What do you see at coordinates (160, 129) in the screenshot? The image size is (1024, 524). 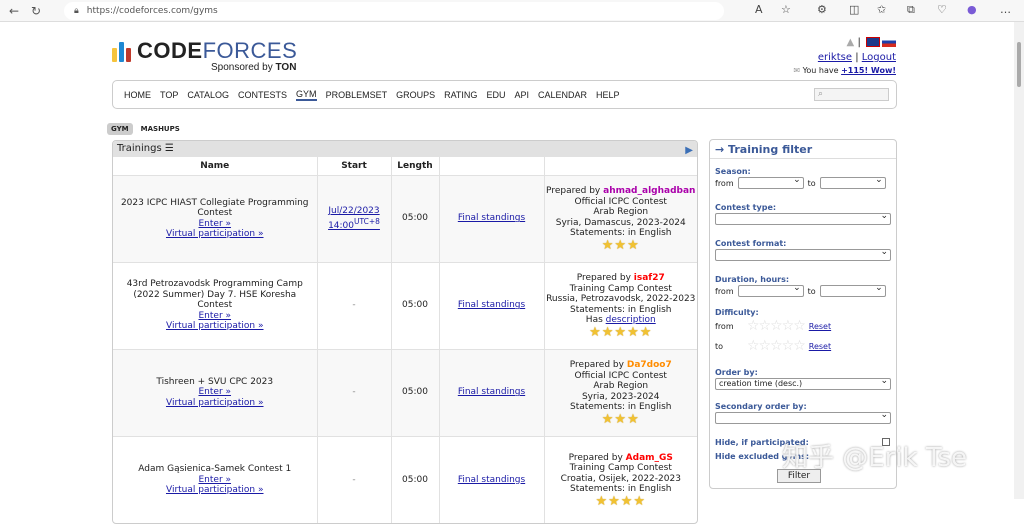 I see `tab-mashups: MASHUPS` at bounding box center [160, 129].